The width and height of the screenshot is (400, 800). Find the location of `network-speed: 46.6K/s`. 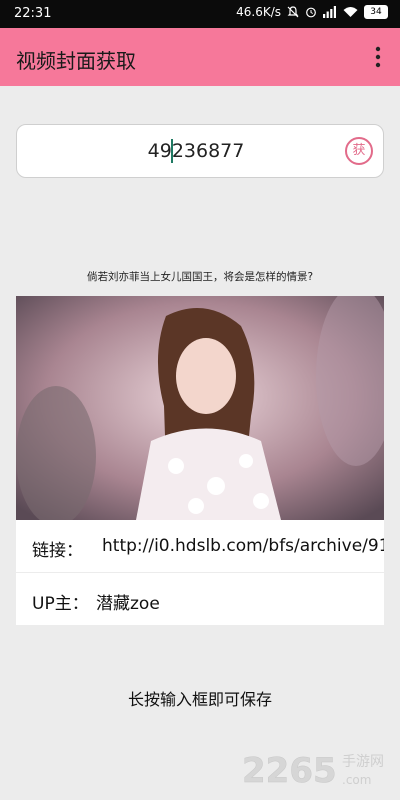

network-speed: 46.6K/s is located at coordinates (258, 12).